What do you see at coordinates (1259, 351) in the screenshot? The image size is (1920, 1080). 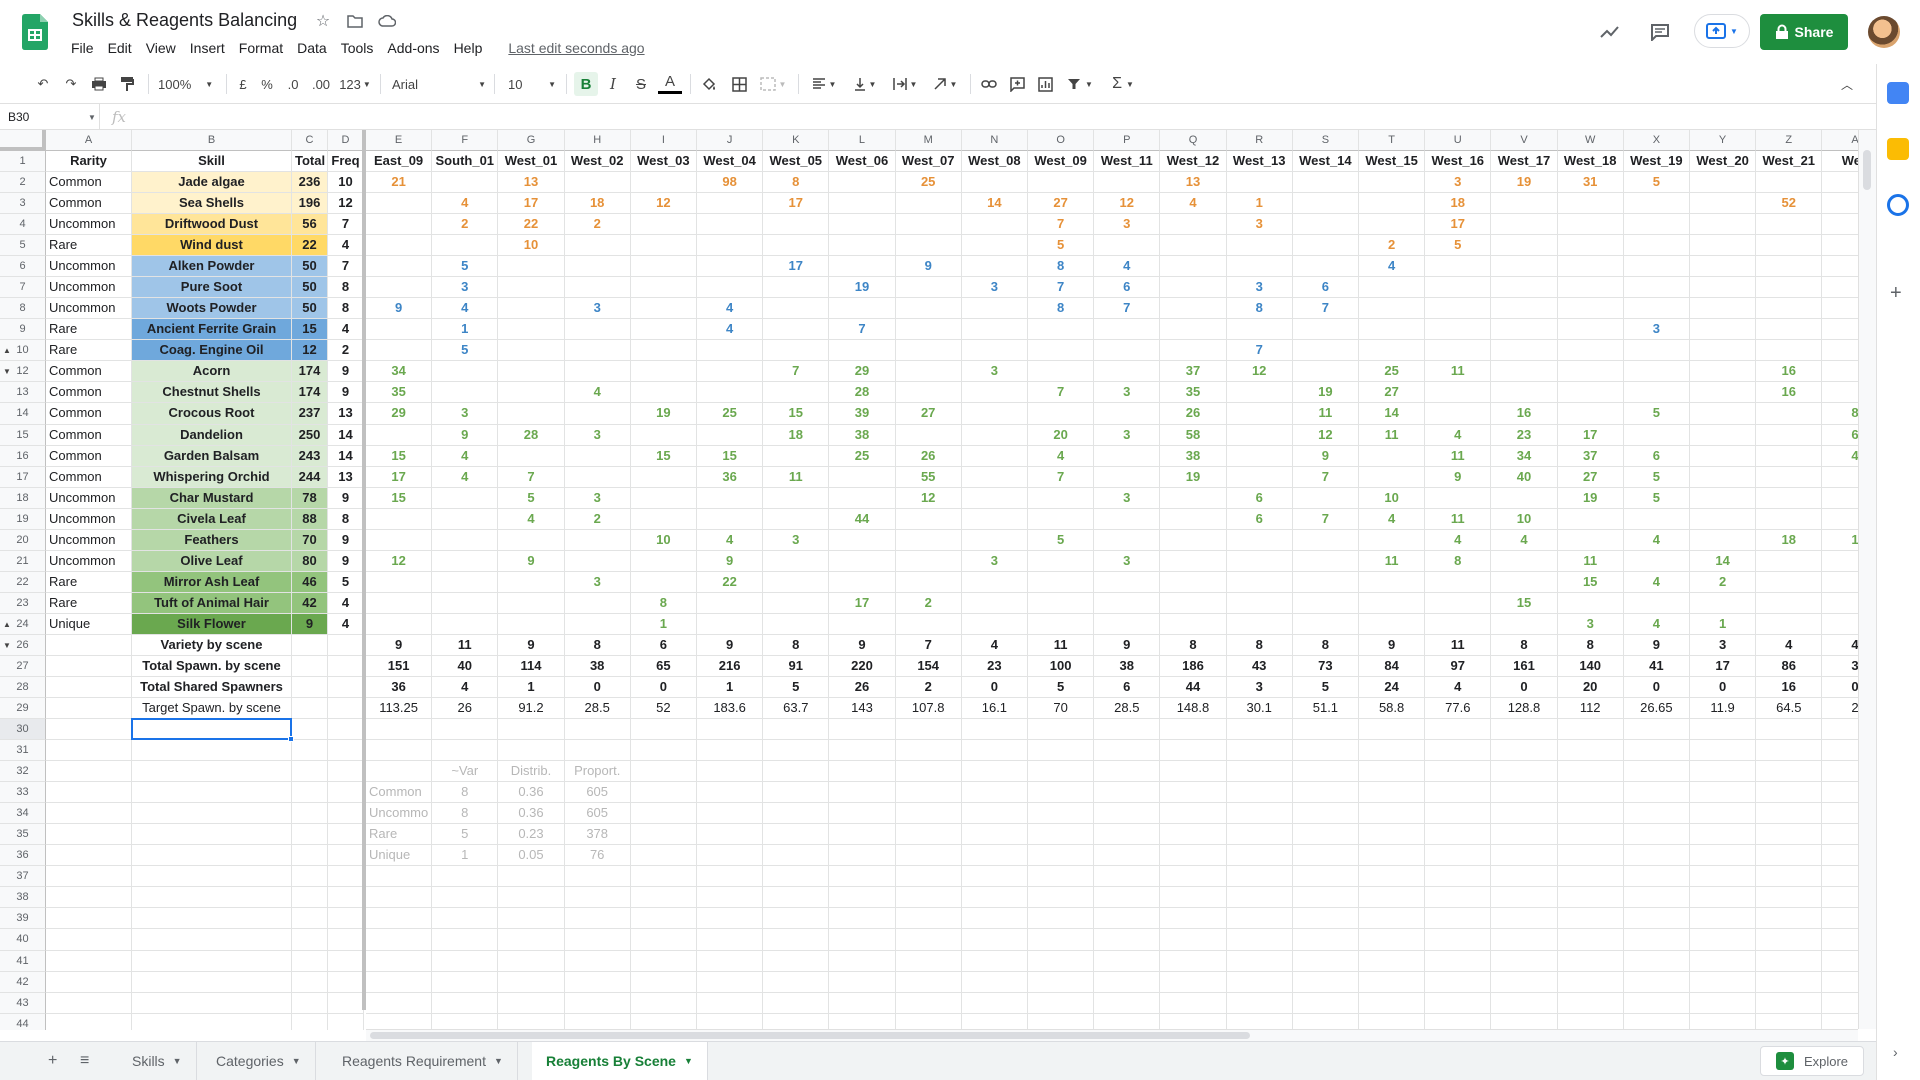 I see `scene-value-cell: 7` at bounding box center [1259, 351].